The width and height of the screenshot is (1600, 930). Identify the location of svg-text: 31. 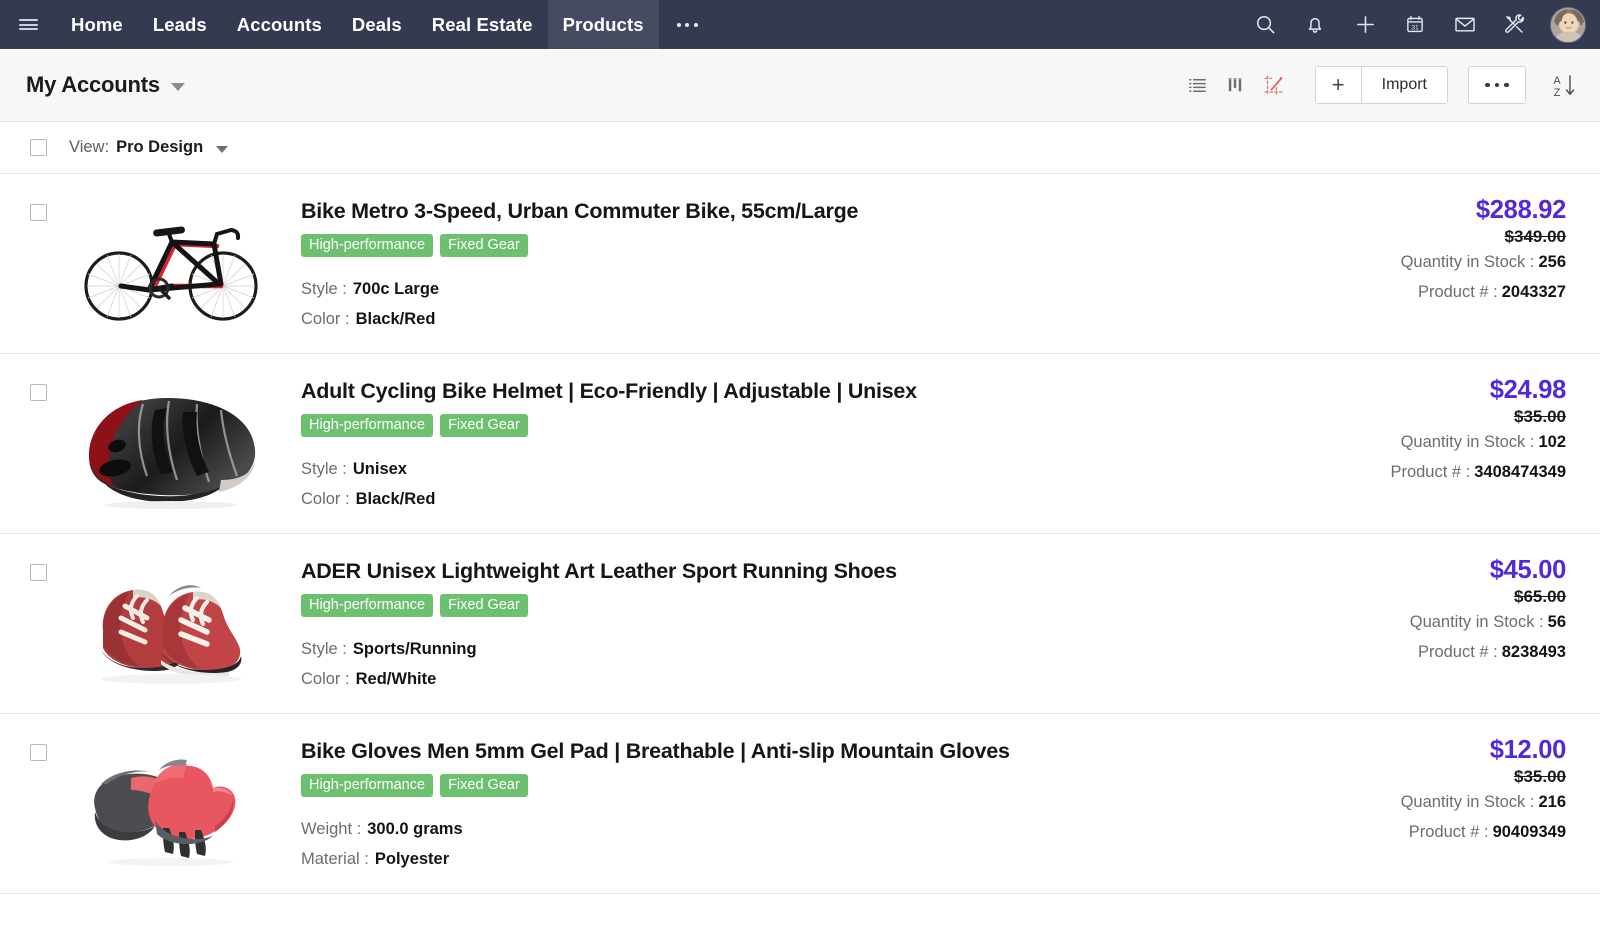
(1415, 27).